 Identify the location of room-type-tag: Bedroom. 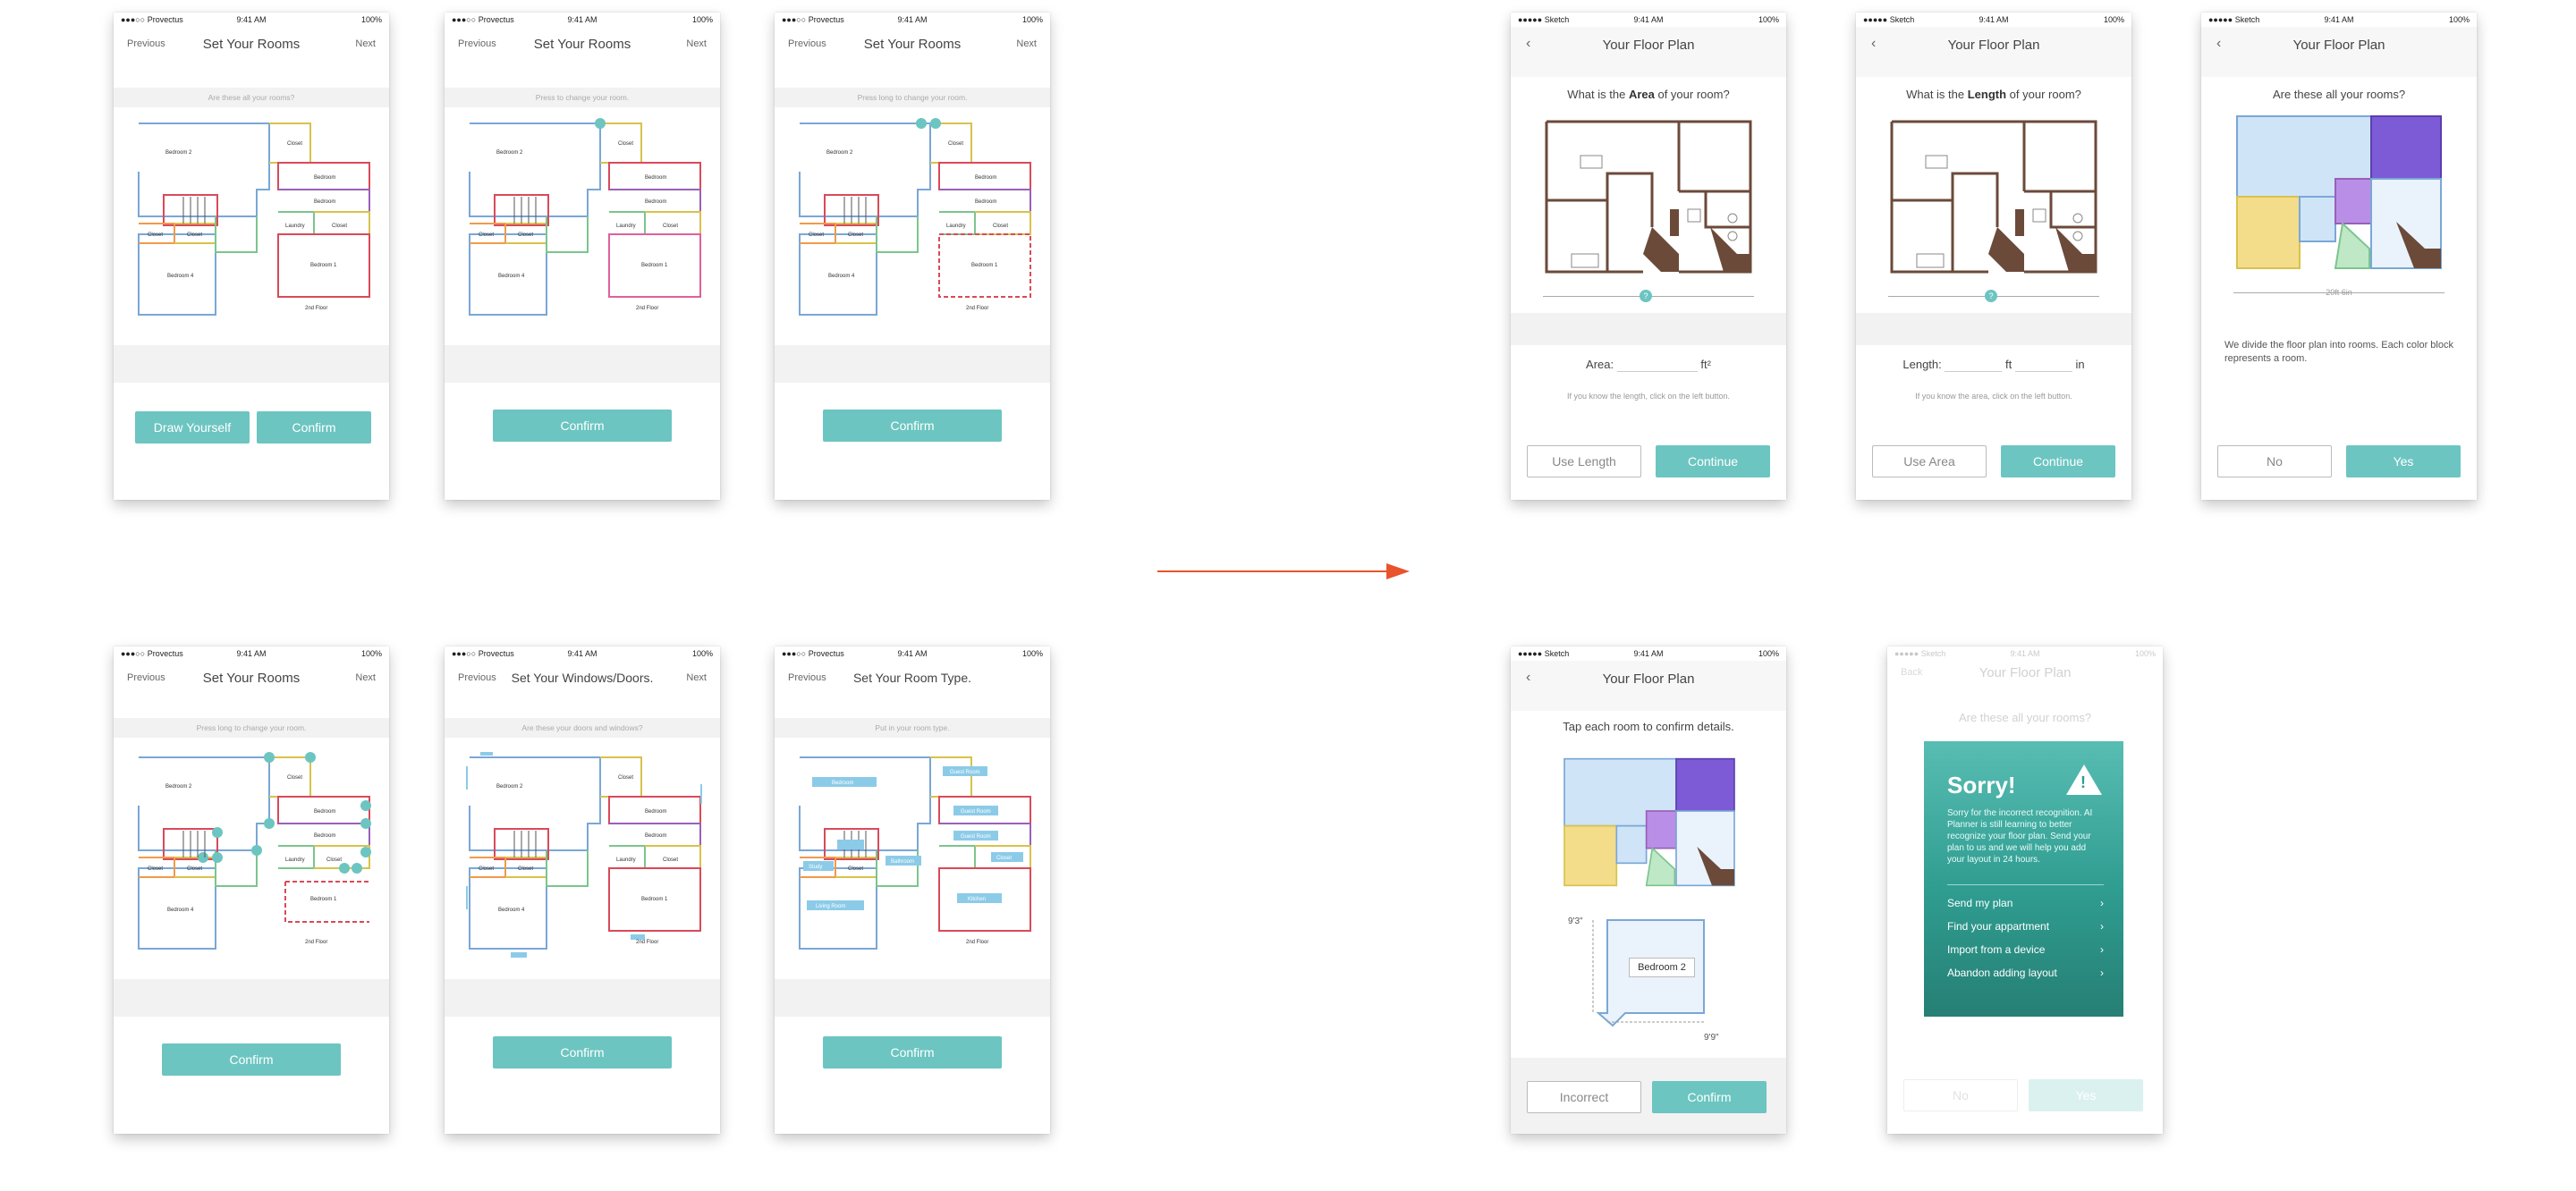
(842, 783).